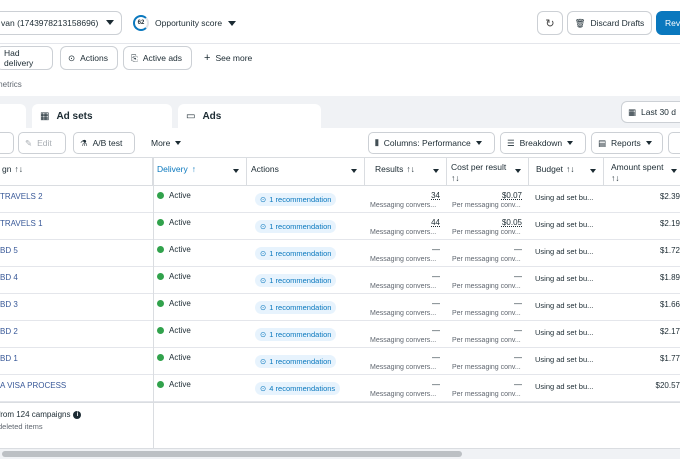 This screenshot has height=459, width=680. I want to click on column-header-actions: Actions, so click(306, 172).